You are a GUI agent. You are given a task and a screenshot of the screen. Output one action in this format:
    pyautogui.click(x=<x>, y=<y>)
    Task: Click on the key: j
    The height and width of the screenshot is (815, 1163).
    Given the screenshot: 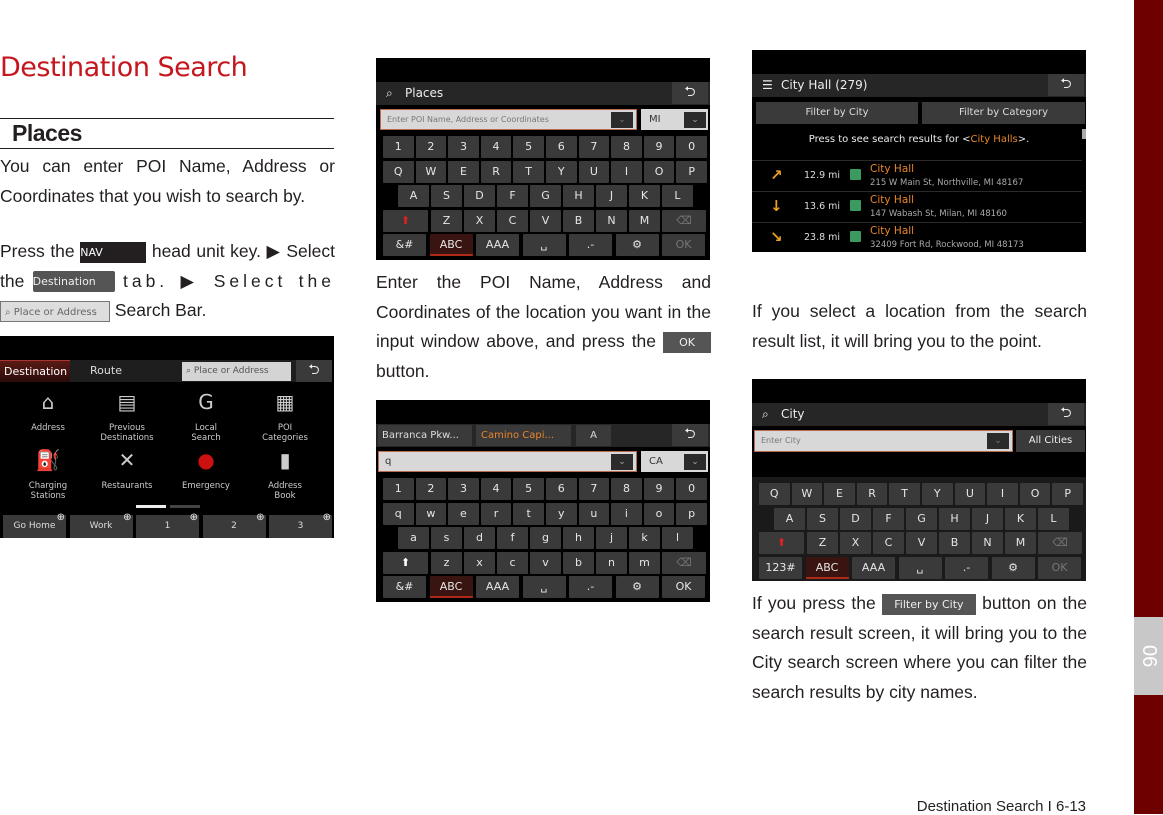 What is the action you would take?
    pyautogui.click(x=611, y=538)
    